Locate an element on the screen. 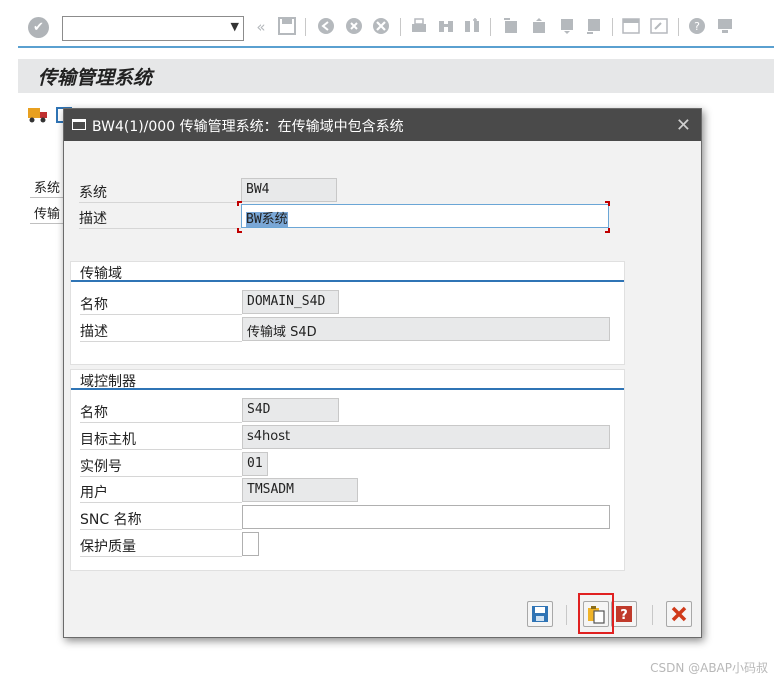  target-host-field: s4host is located at coordinates (426, 437).